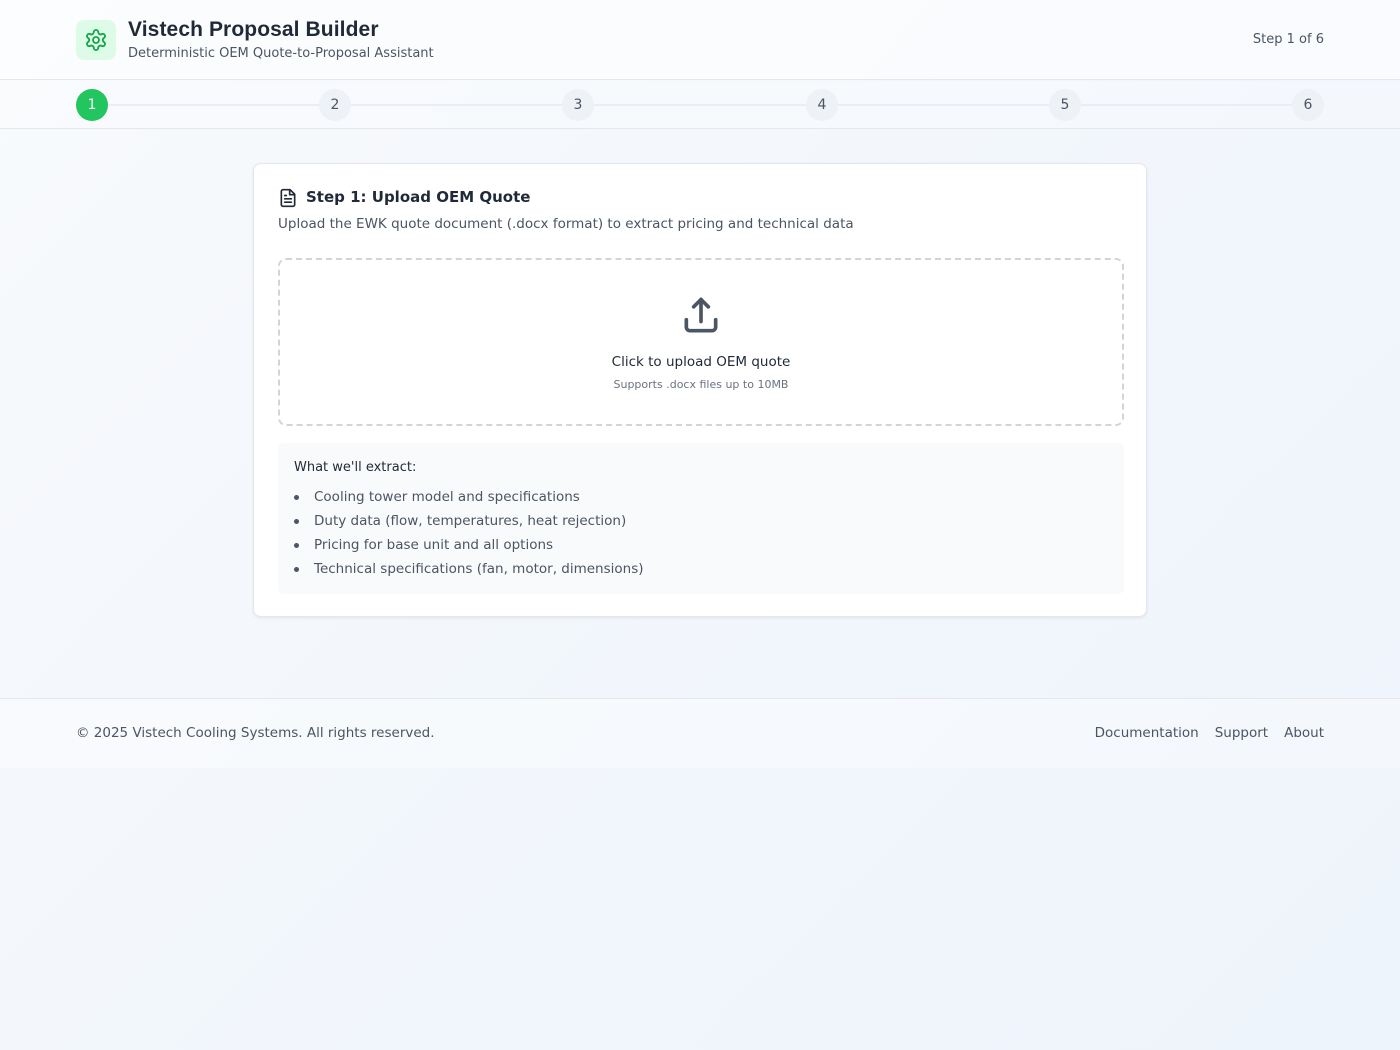 This screenshot has height=1050, width=1400. What do you see at coordinates (701, 384) in the screenshot?
I see `upload-hint: Supports .docx files up to 10MB` at bounding box center [701, 384].